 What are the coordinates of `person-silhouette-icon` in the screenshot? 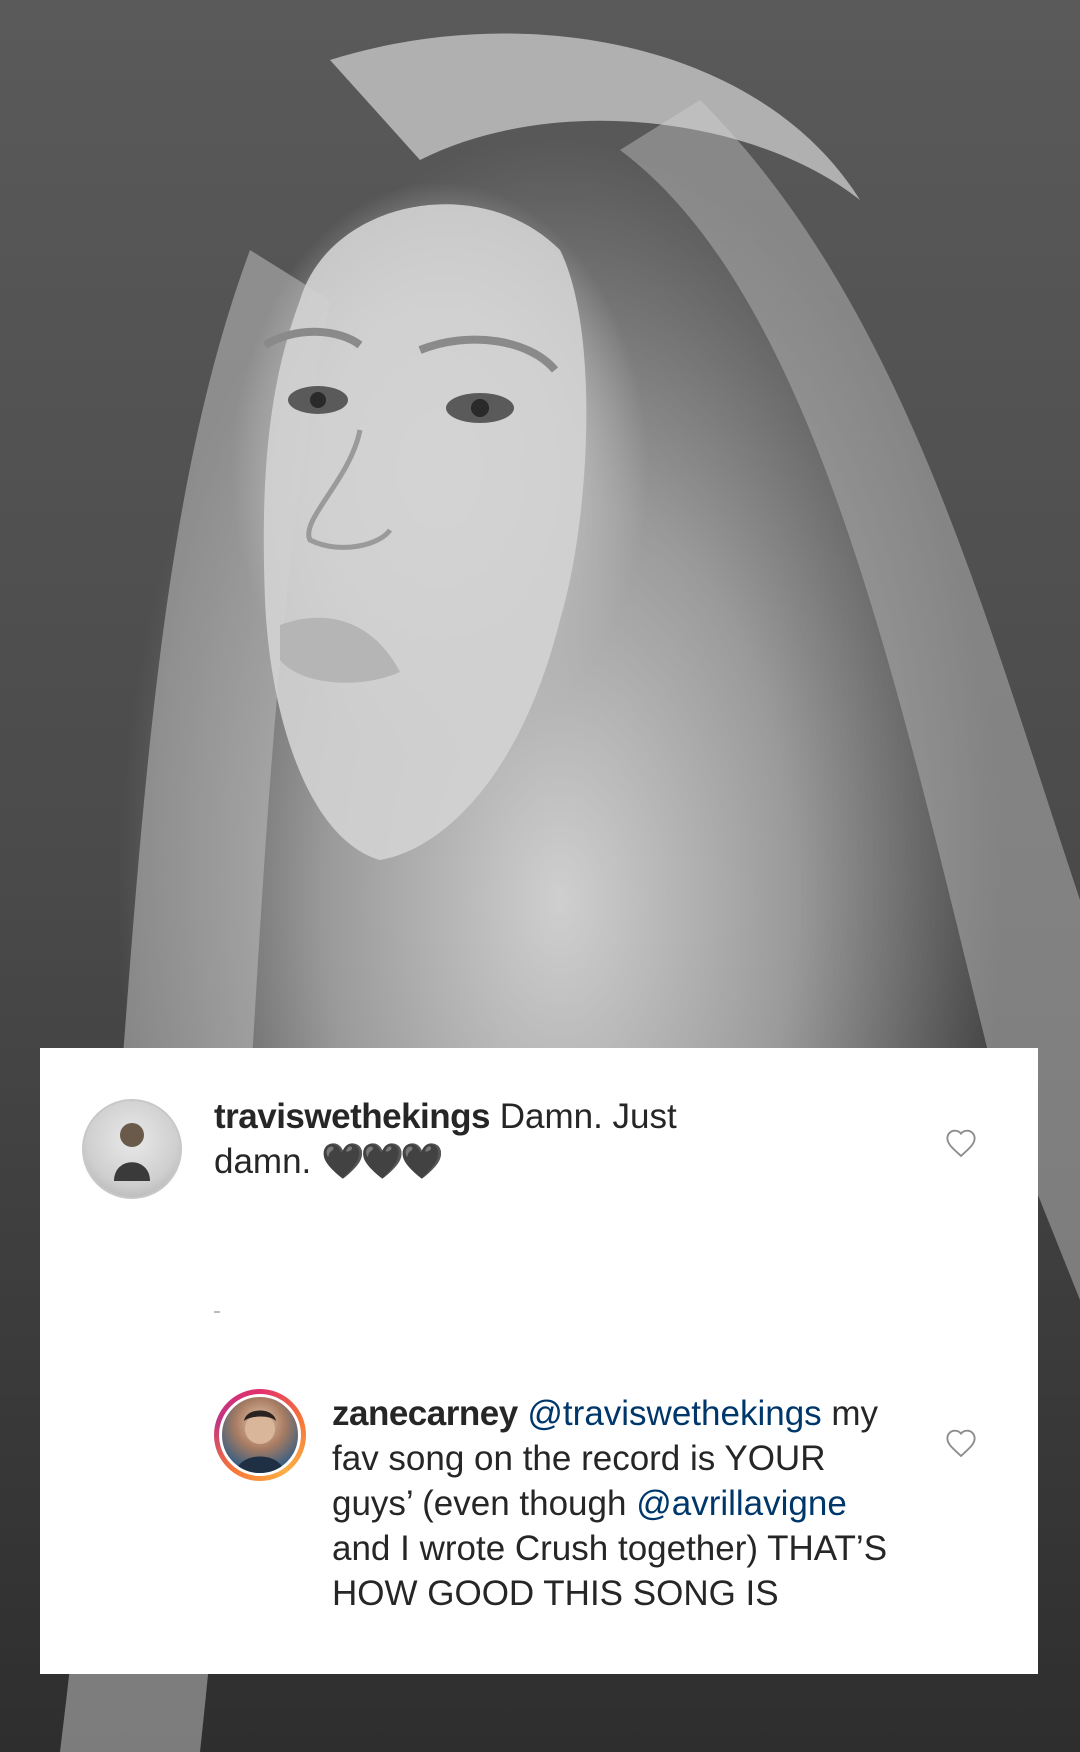 It's located at (132, 1152).